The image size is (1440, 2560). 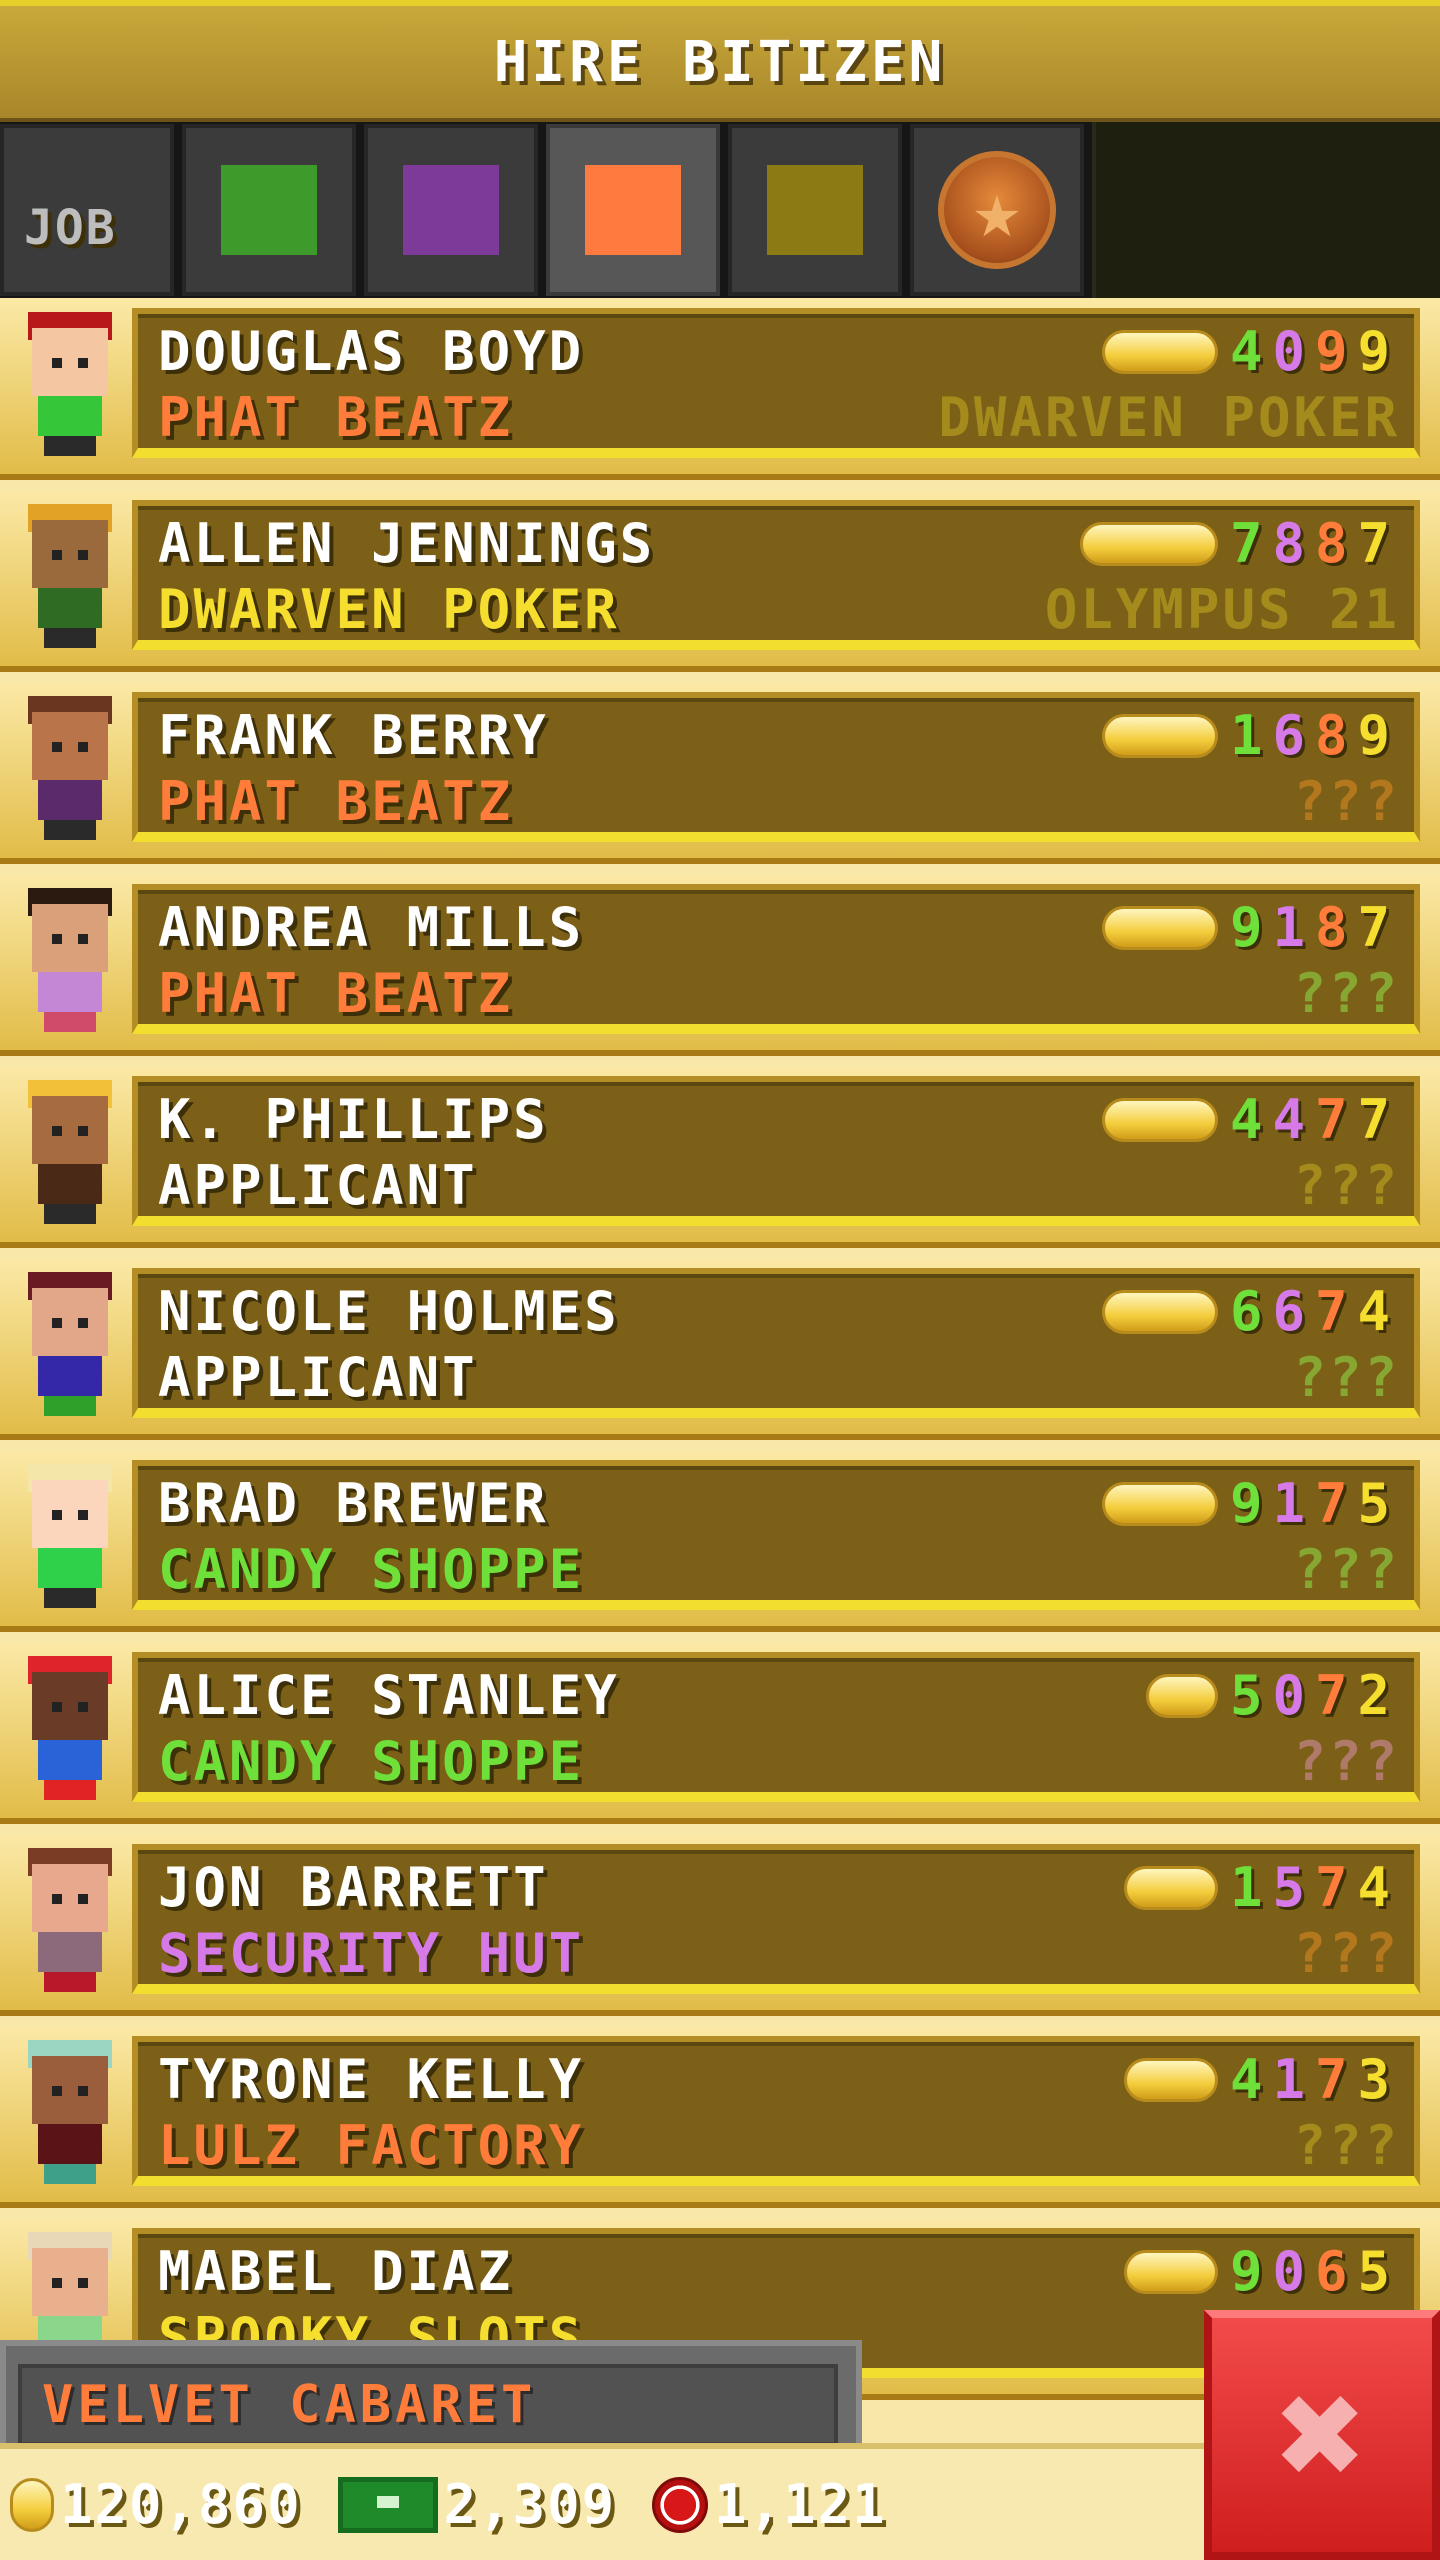 What do you see at coordinates (1315, 927) in the screenshot?
I see `skill-values: 9187` at bounding box center [1315, 927].